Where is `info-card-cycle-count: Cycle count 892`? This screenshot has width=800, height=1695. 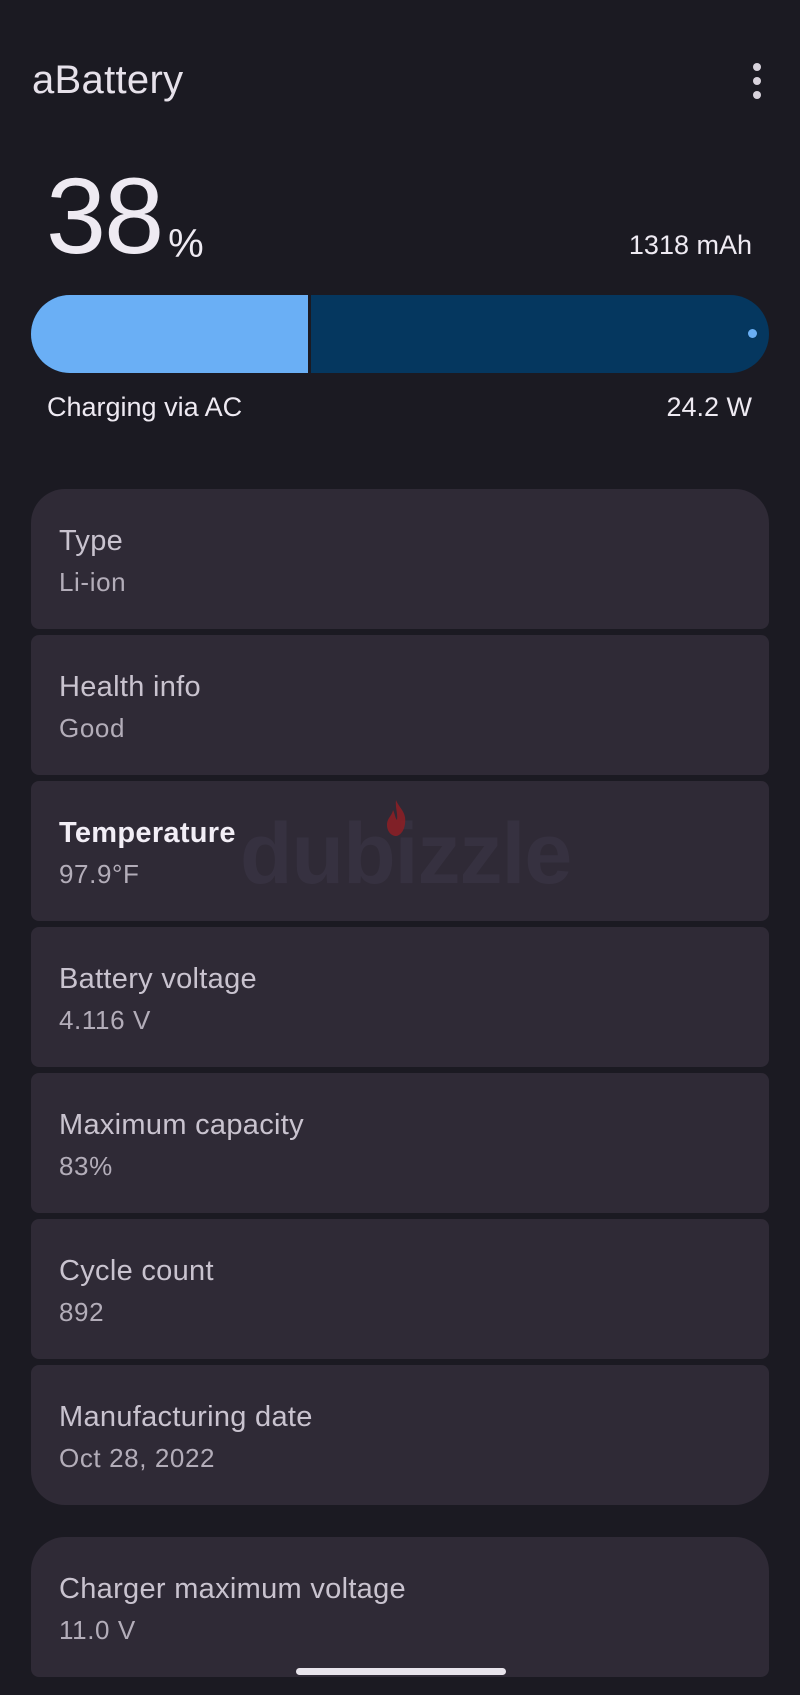
info-card-cycle-count: Cycle count 892 is located at coordinates (400, 1289).